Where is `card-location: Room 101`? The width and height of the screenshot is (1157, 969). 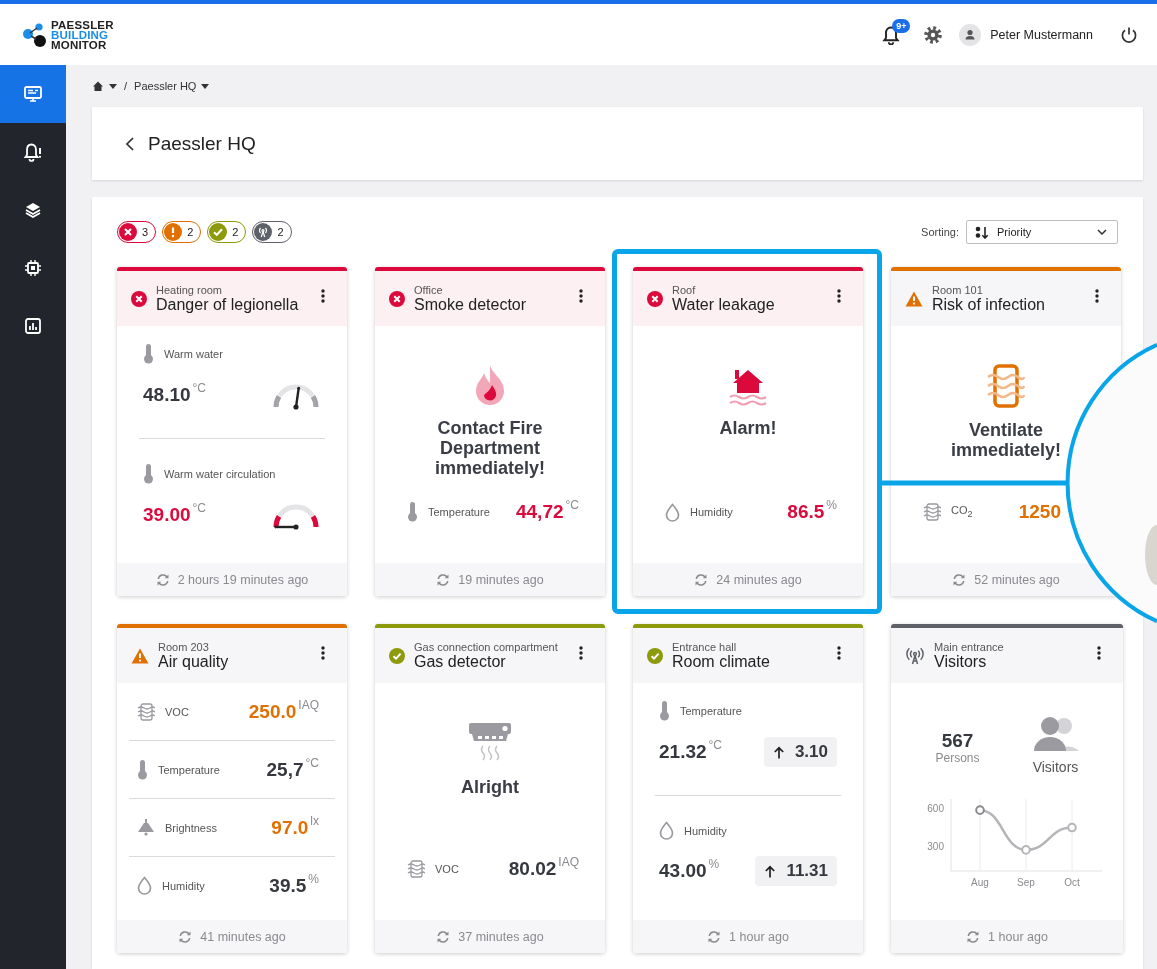
card-location: Room 101 is located at coordinates (958, 289).